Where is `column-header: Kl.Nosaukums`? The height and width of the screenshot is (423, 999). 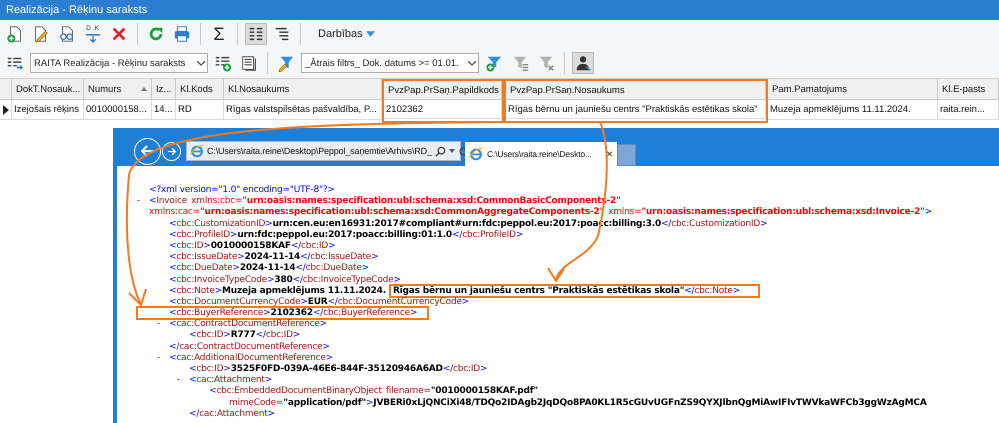 column-header: Kl.Nosaukums is located at coordinates (303, 89).